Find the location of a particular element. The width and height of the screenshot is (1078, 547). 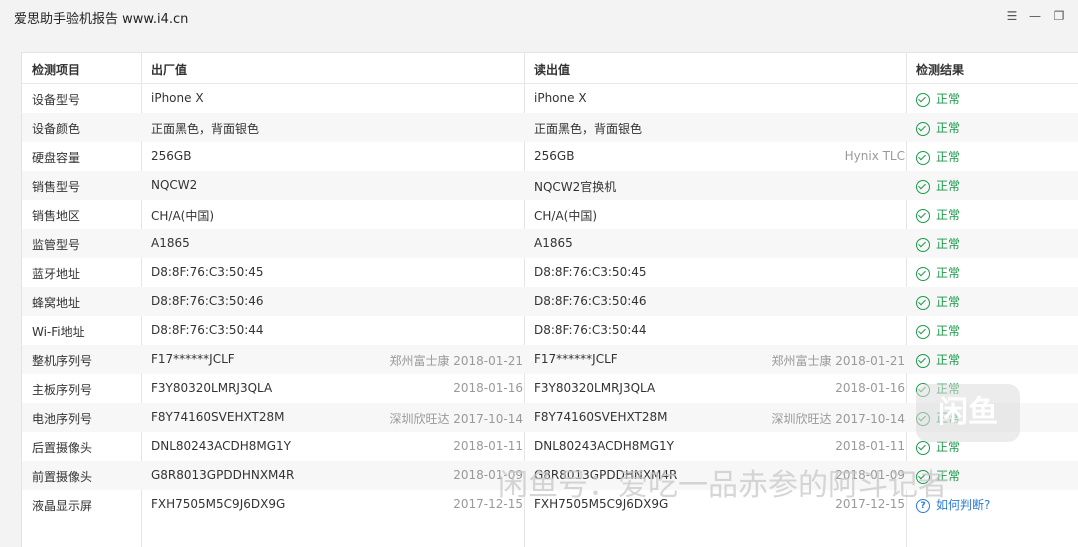

watermark-logo: 闲鱼 is located at coordinates (968, 413).